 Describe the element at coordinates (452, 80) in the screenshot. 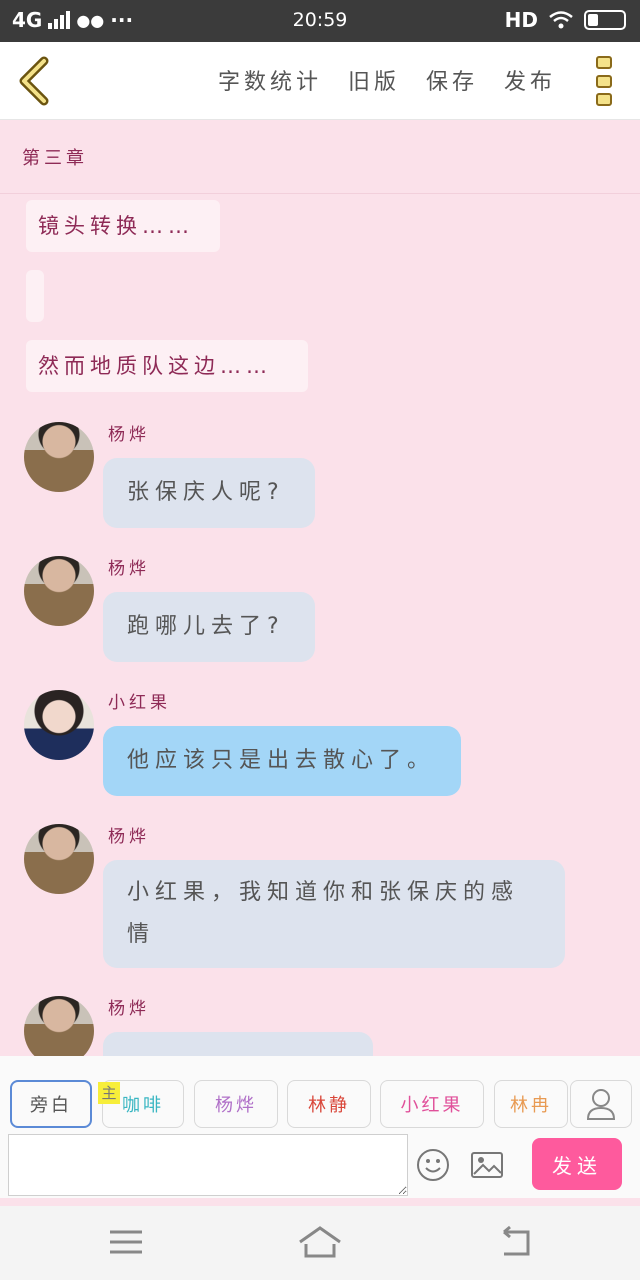

I see `save-button: 保存` at that location.